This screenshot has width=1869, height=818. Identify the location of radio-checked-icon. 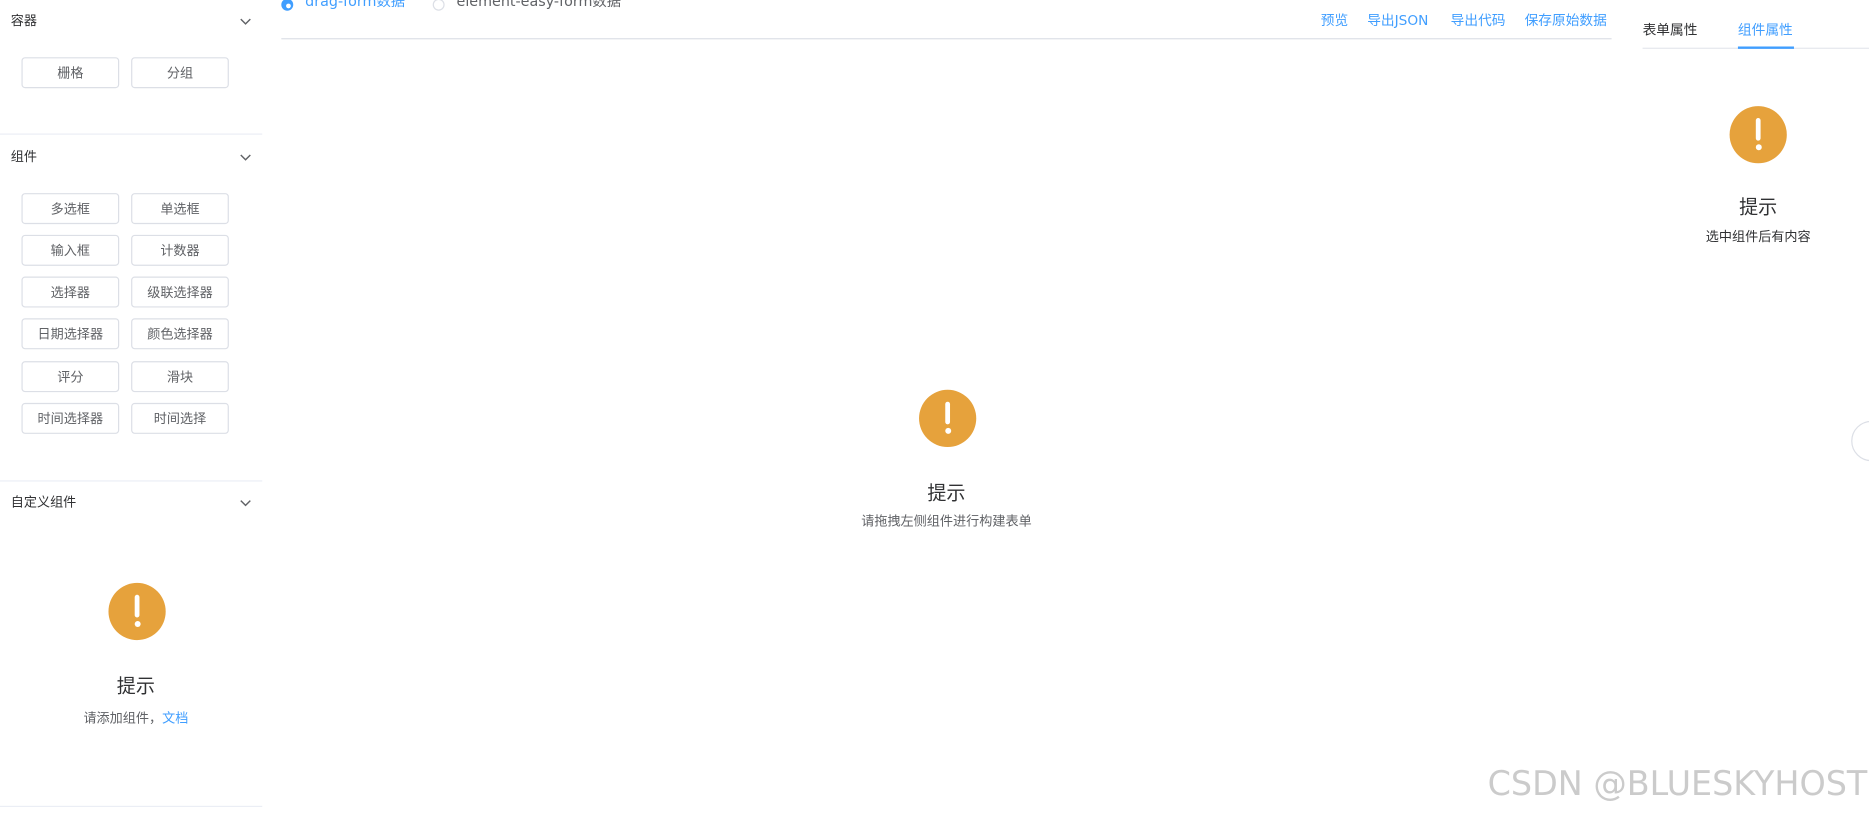
(287, 5).